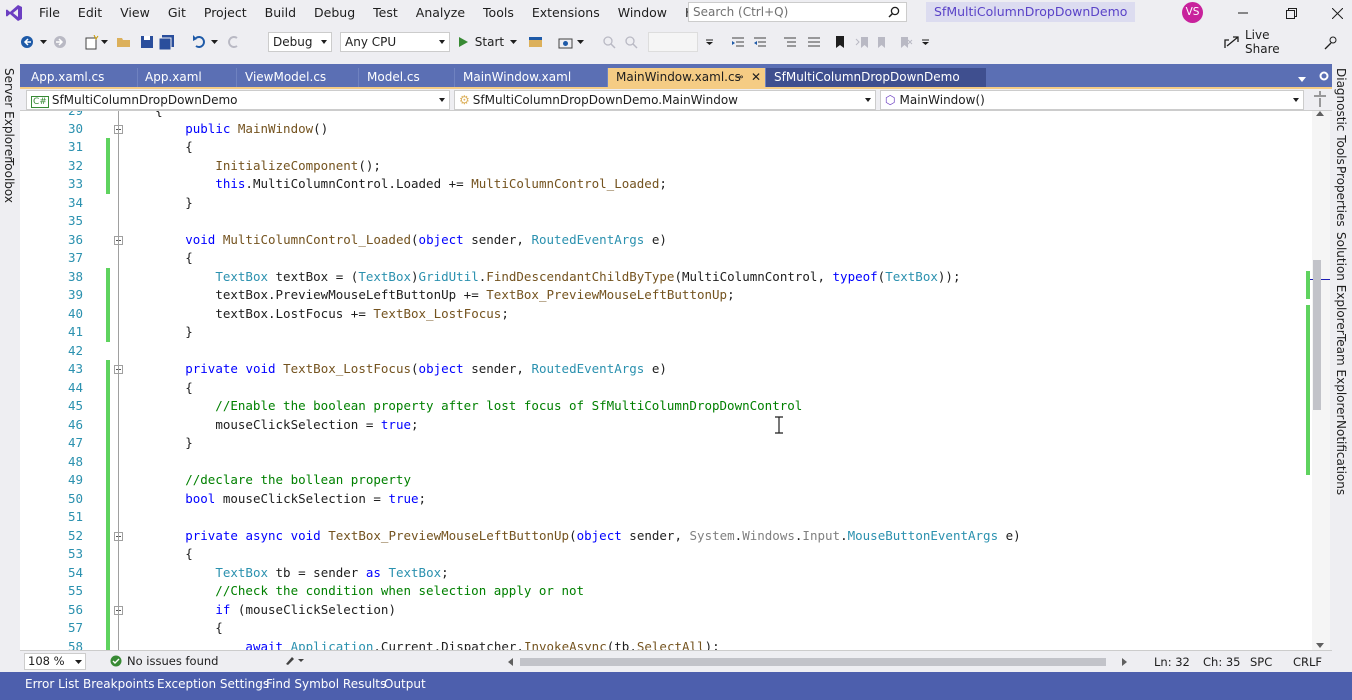 This screenshot has height=700, width=1352. What do you see at coordinates (709, 42) in the screenshot?
I see `toolbar-overflow-icon` at bounding box center [709, 42].